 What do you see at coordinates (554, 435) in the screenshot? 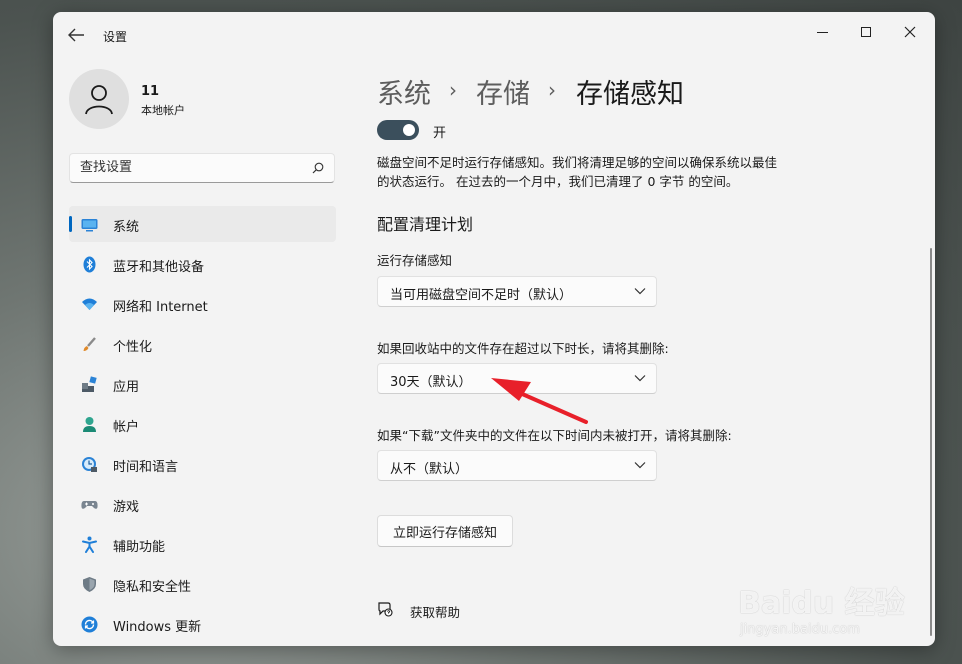
I see `downloads-label: 如果“下载”文件夹中的文件在以下时间内未被打开，请将其删除:` at bounding box center [554, 435].